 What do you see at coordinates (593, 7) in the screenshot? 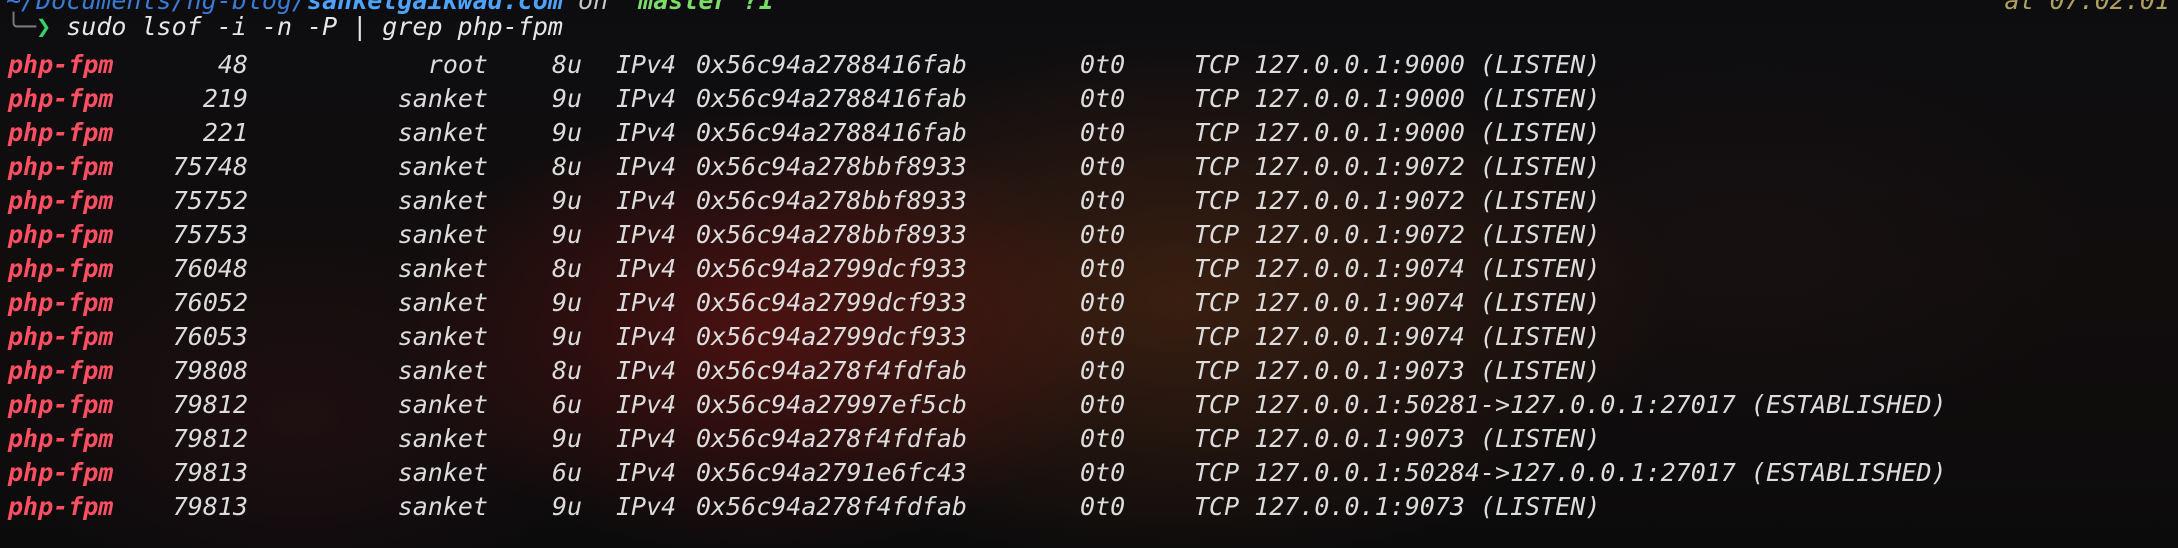
I see `prompt-on-text: on` at bounding box center [593, 7].